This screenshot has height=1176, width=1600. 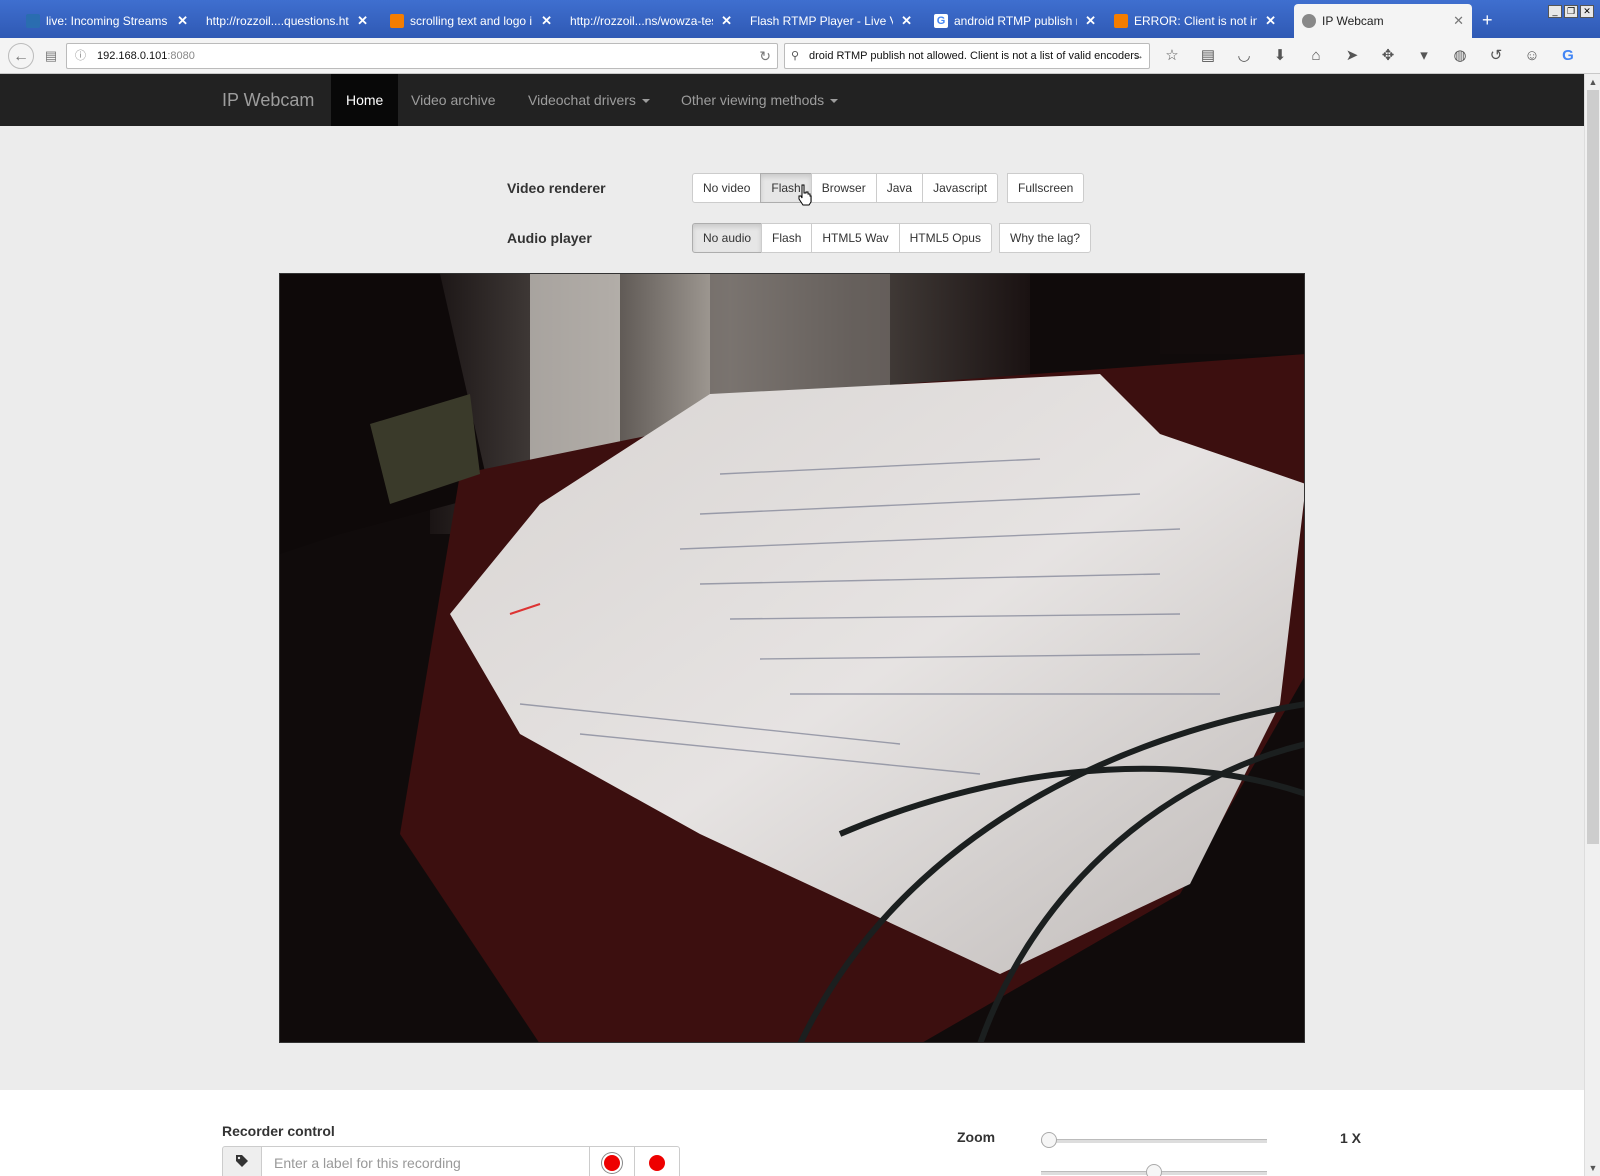 What do you see at coordinates (422, 56) in the screenshot?
I see `url-bar: ⓘ 192.168.0.101:8080 ↻` at bounding box center [422, 56].